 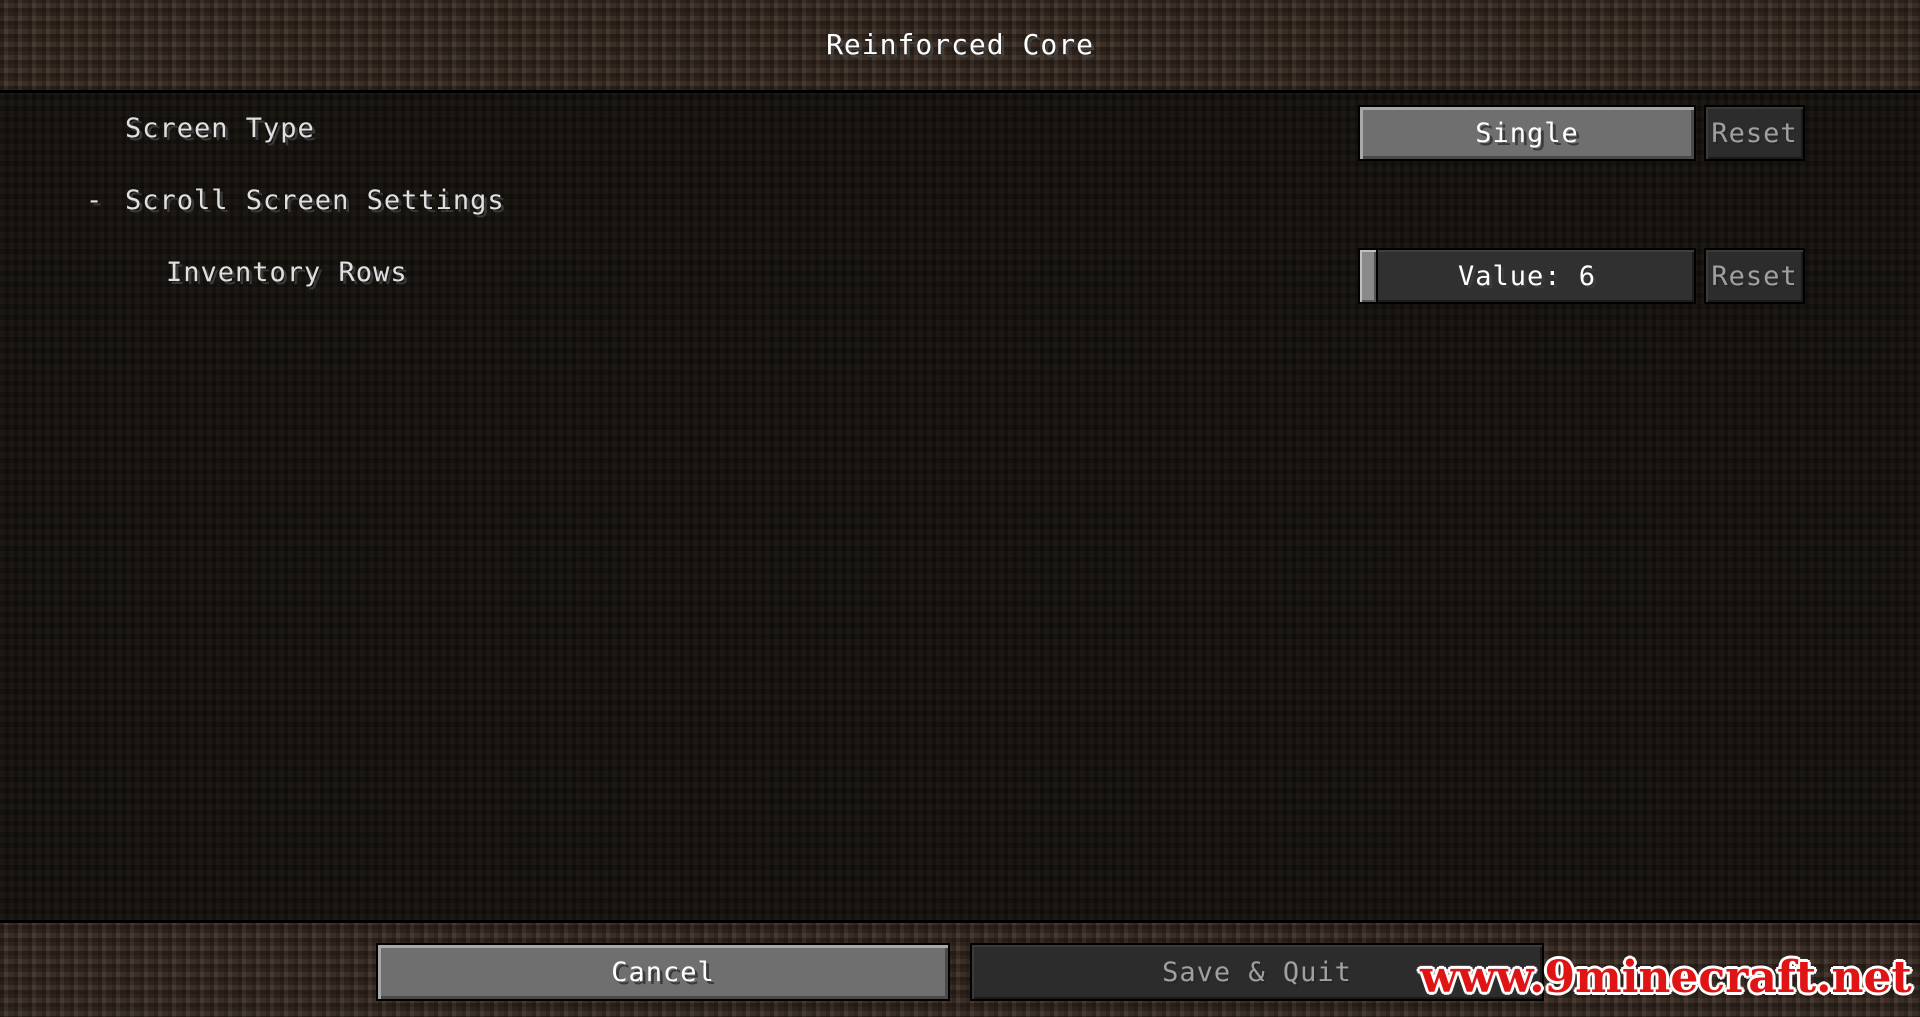 I want to click on header-bar: Reinforced Core, so click(x=960, y=46).